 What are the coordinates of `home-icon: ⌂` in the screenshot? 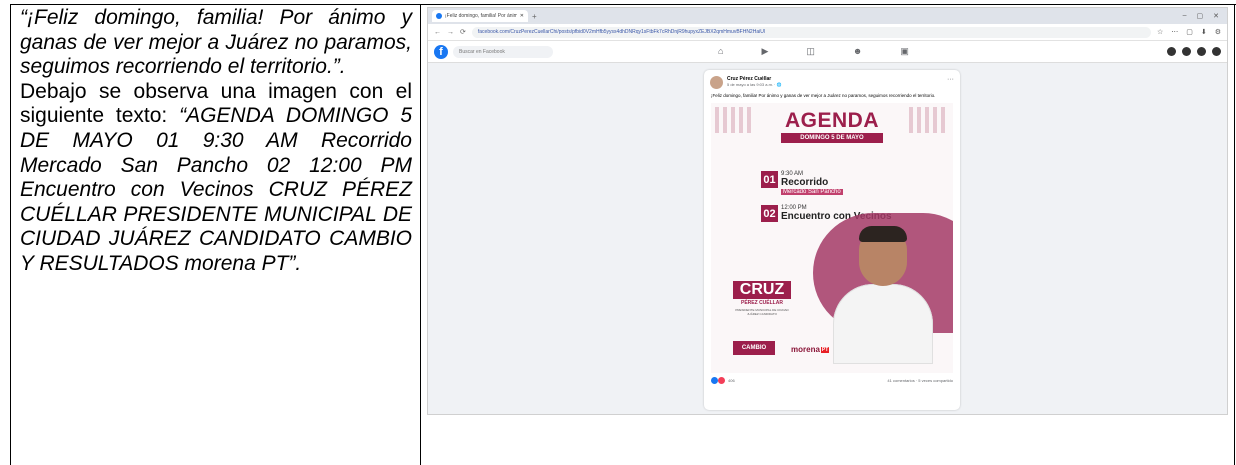 It's located at (720, 51).